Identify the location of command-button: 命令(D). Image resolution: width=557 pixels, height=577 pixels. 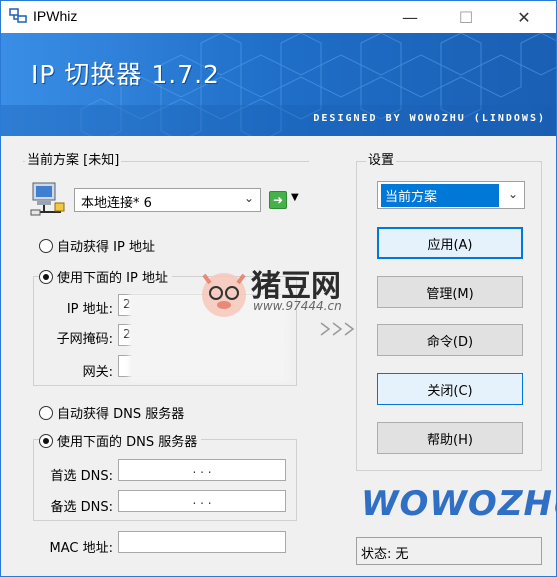
(450, 340).